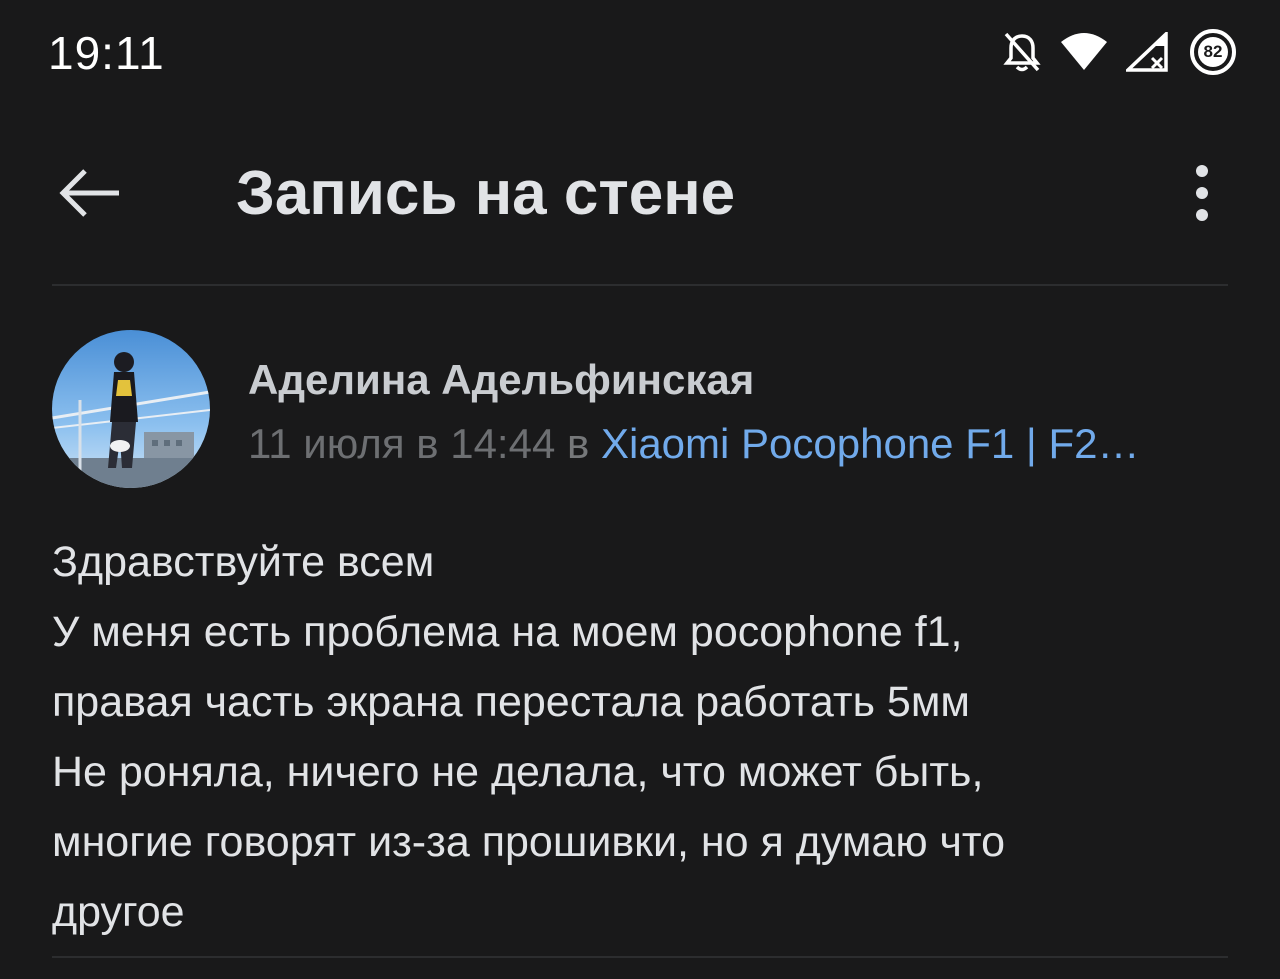  I want to click on author-name: Аделина Адельфинская, so click(501, 380).